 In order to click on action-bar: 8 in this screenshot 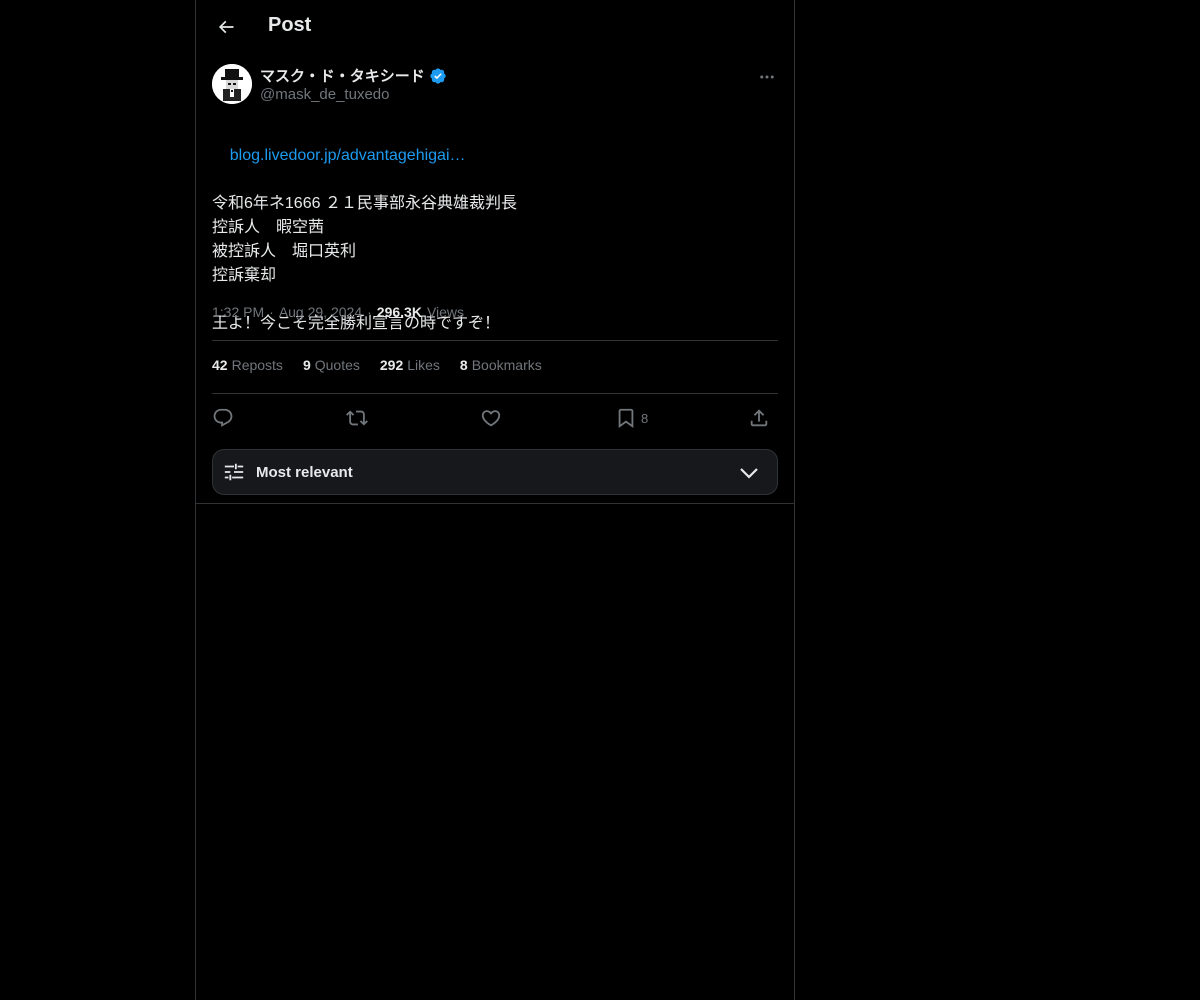, I will do `click(495, 418)`.